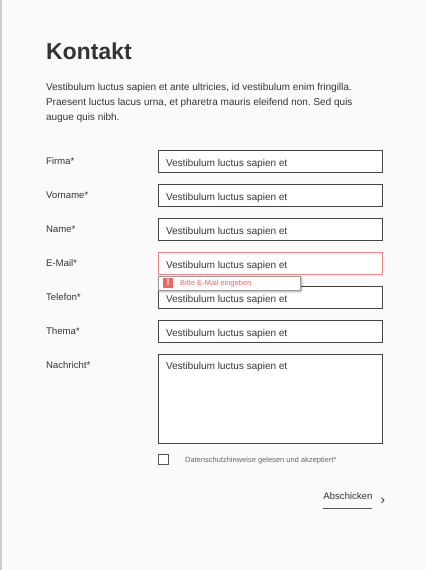 Image resolution: width=426 pixels, height=570 pixels. I want to click on field-label: Telefon*, so click(64, 297).